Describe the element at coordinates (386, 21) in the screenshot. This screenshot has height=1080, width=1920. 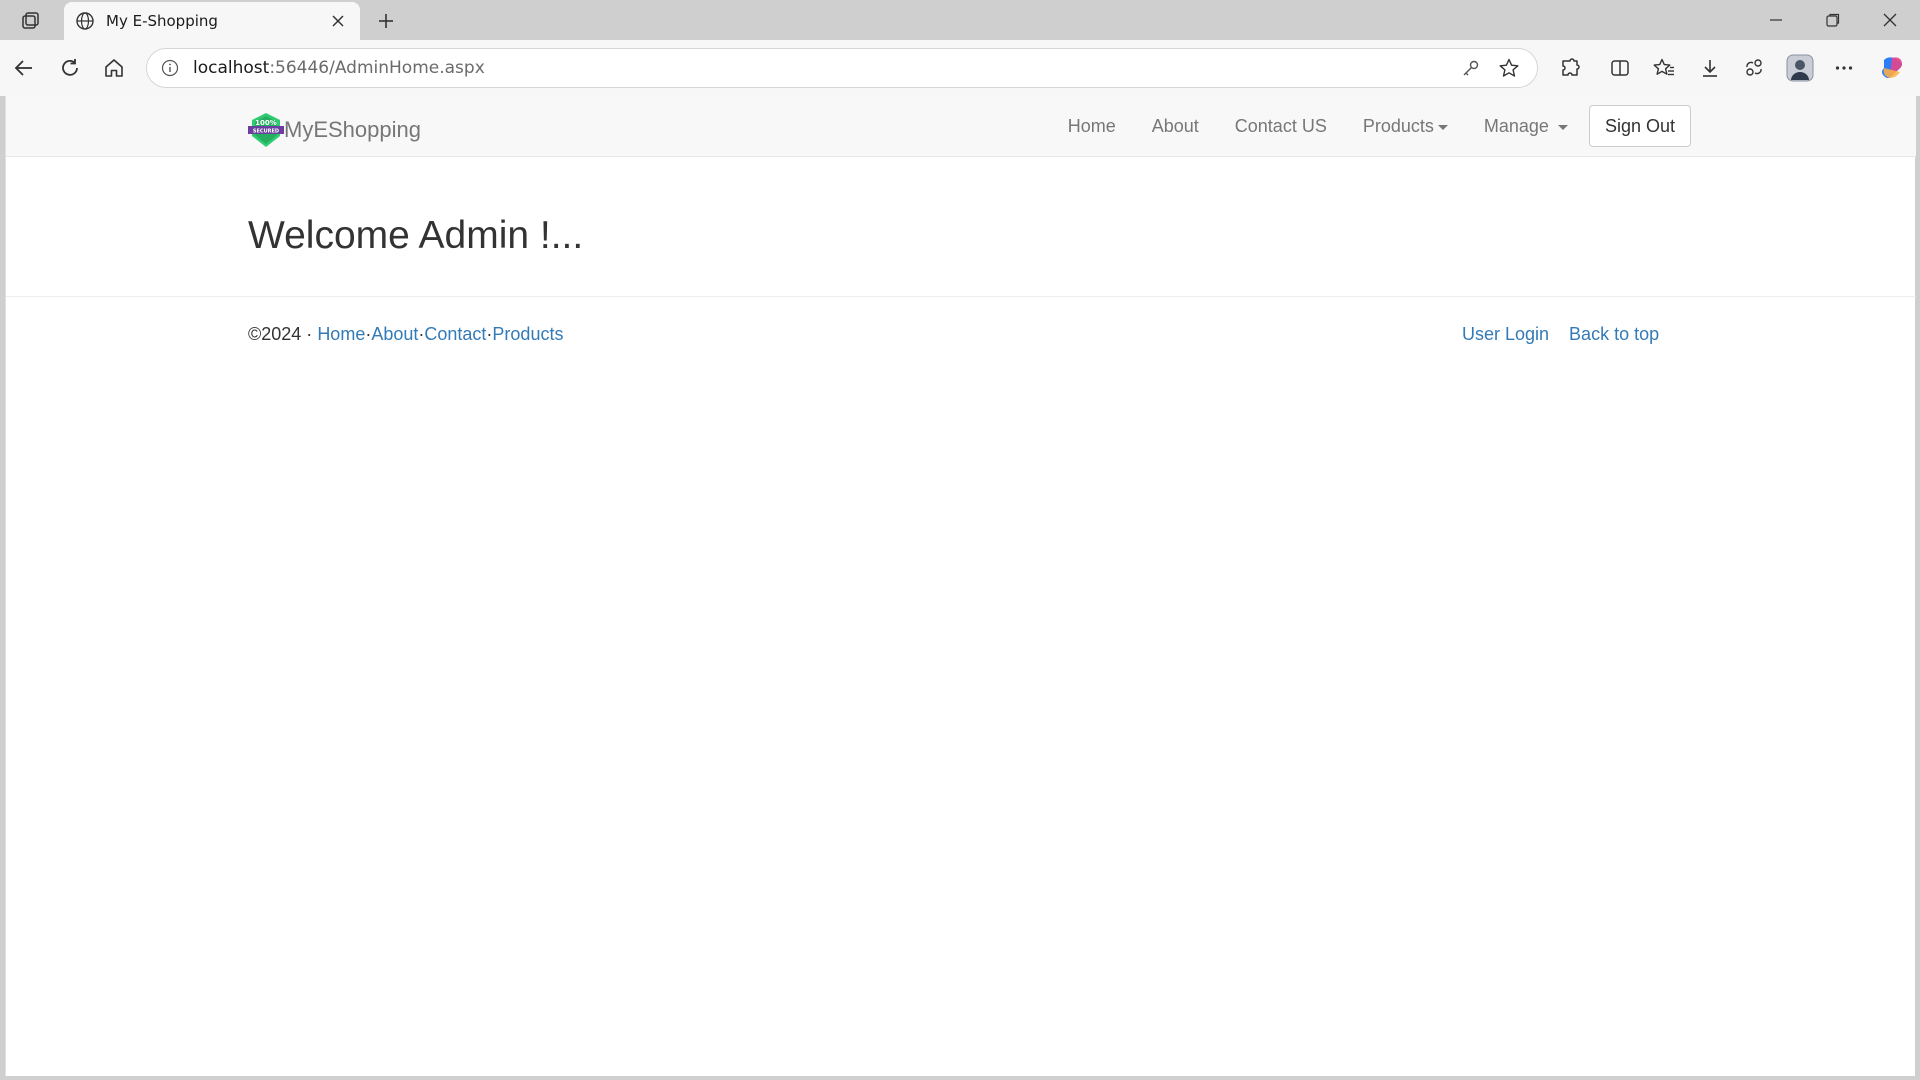
I see `plus-icon` at that location.